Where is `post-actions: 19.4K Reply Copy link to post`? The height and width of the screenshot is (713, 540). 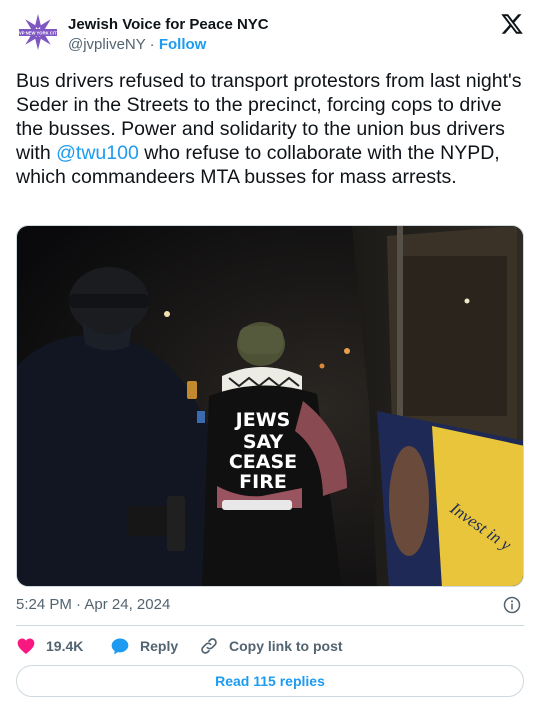 post-actions: 19.4K Reply Copy link to post is located at coordinates (270, 646).